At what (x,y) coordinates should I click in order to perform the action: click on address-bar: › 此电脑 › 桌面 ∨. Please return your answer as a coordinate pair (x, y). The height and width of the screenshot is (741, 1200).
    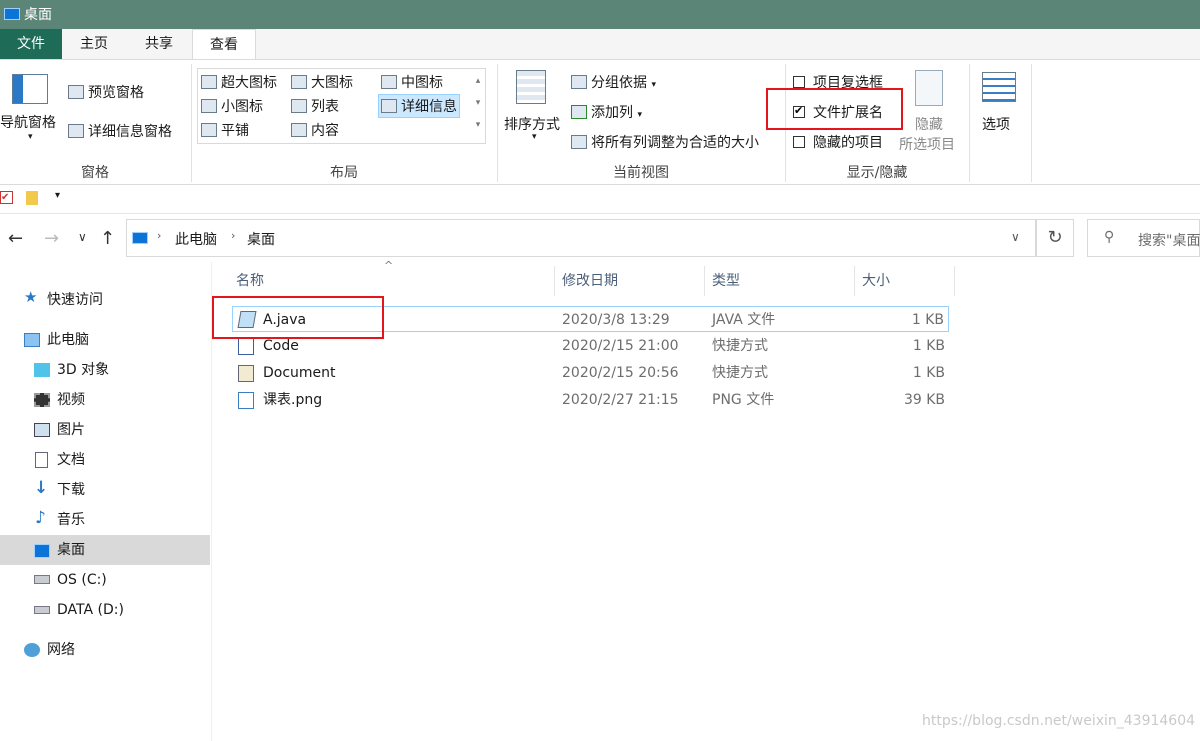
    Looking at the image, I should click on (581, 238).